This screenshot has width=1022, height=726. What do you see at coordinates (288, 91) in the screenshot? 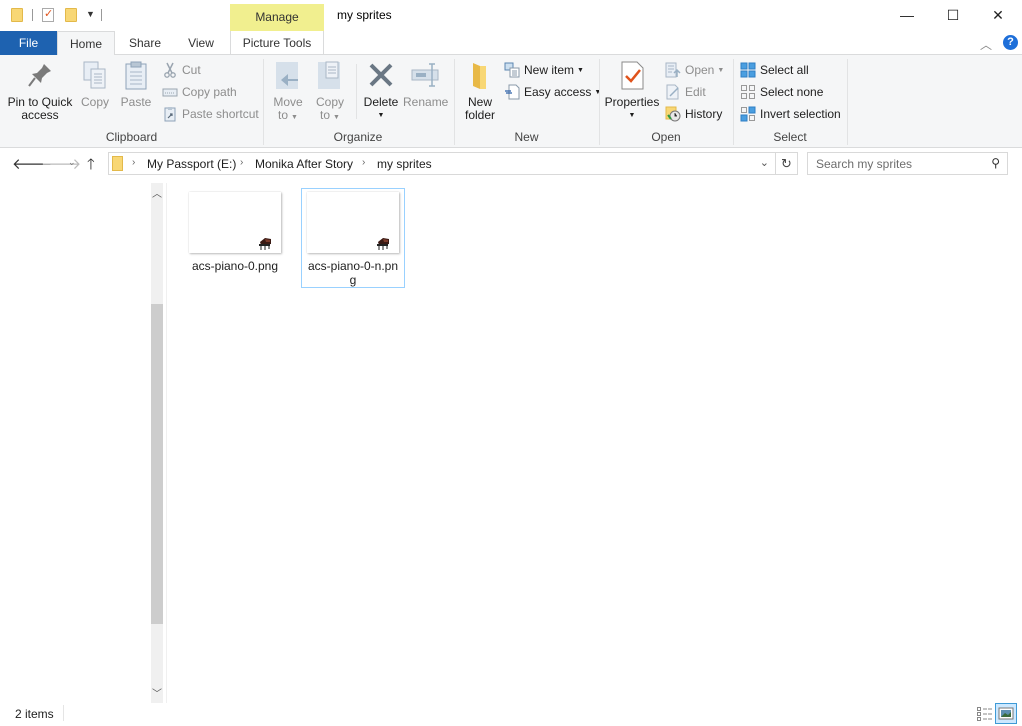
I see `move-to-button: Move to ▼` at bounding box center [288, 91].